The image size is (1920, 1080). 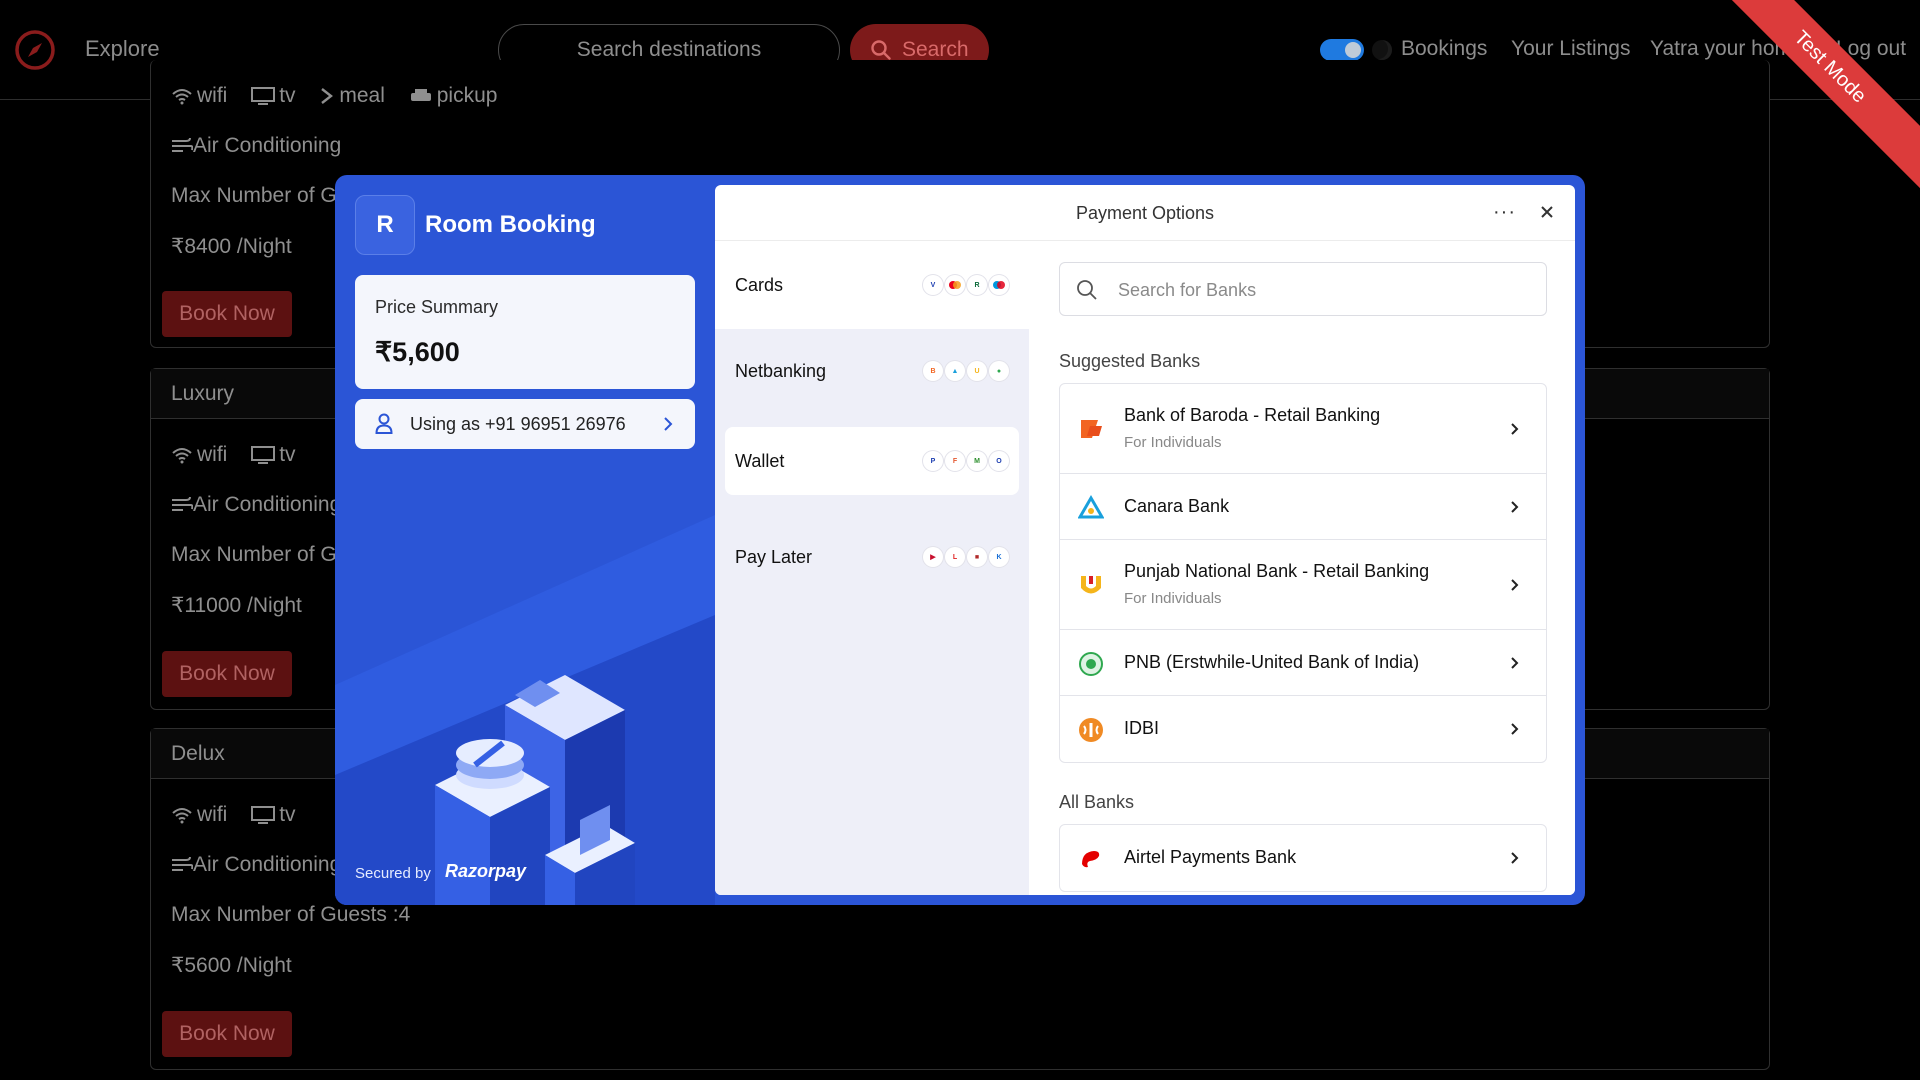 What do you see at coordinates (977, 461) in the screenshot?
I see `mobikwik-icon: M` at bounding box center [977, 461].